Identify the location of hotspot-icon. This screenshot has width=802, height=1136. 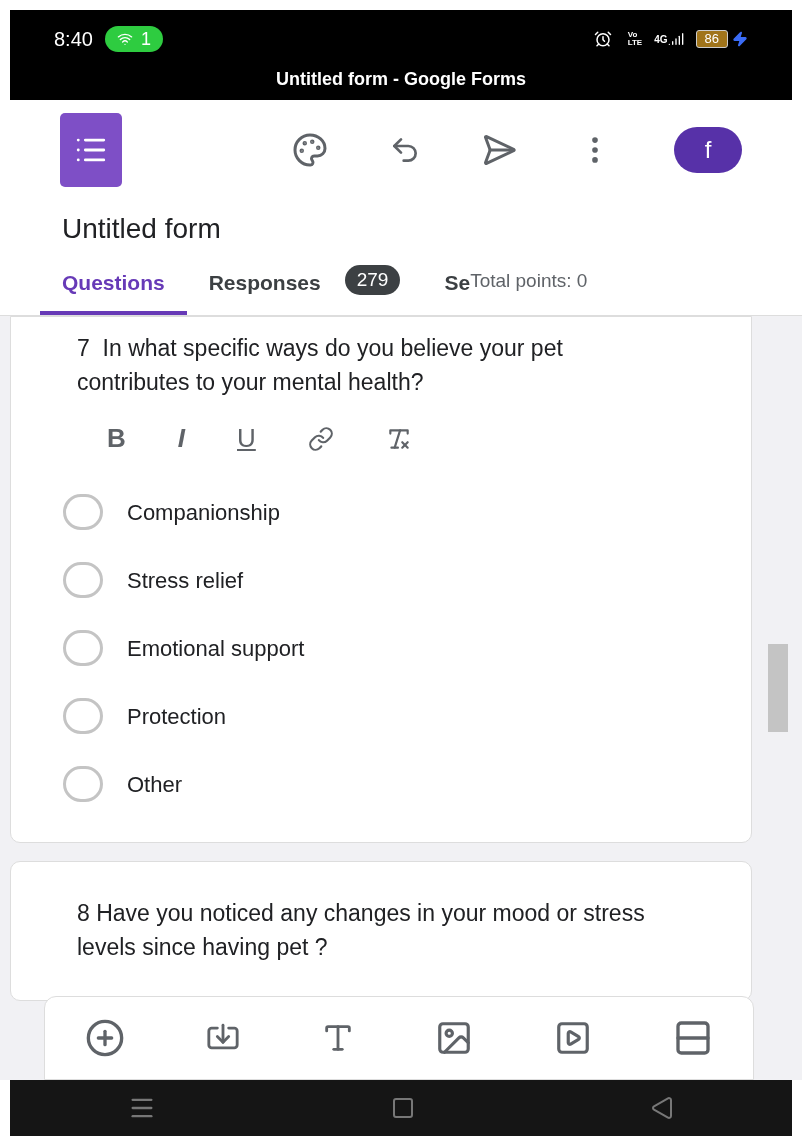
(124, 39).